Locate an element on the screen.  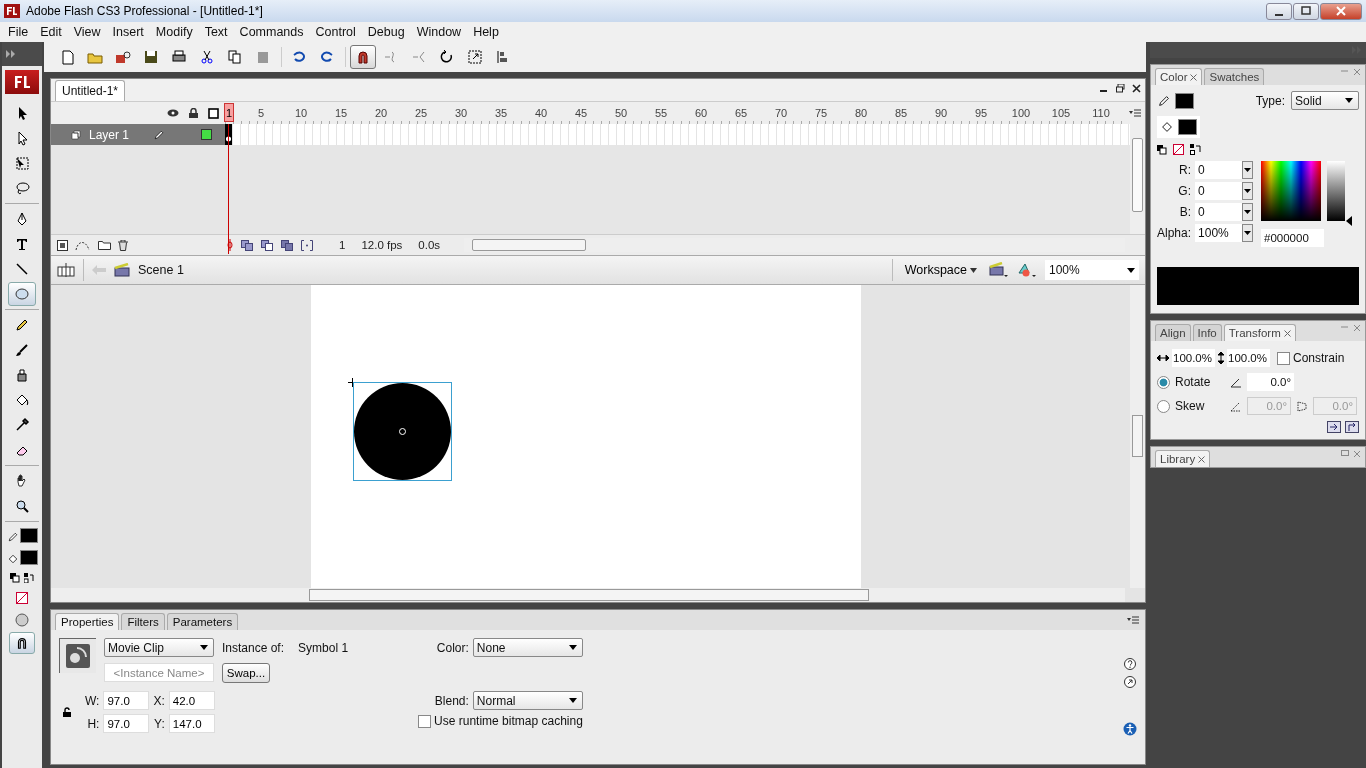
pencil-icon is located at coordinates (22, 325).